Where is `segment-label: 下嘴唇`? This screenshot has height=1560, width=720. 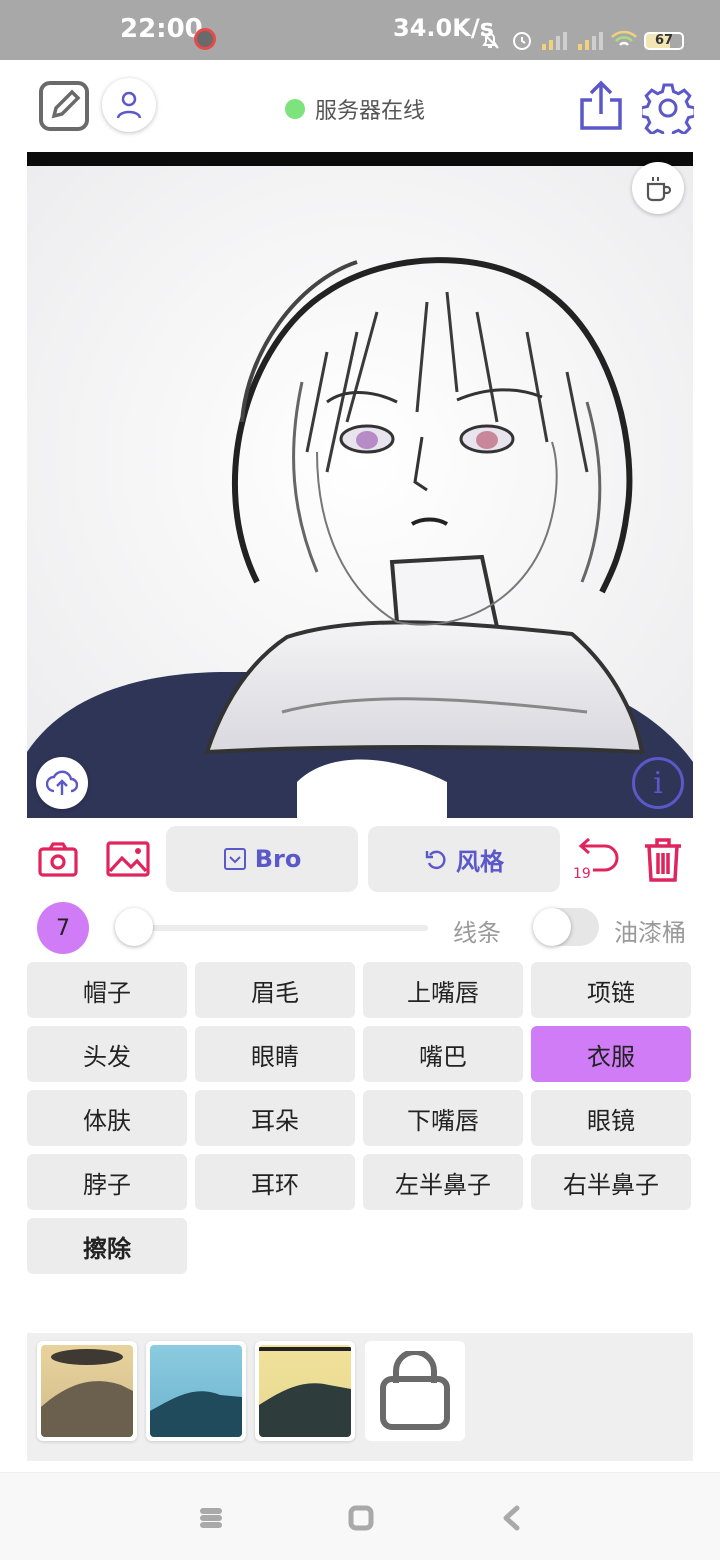
segment-label: 下嘴唇 is located at coordinates (443, 1120).